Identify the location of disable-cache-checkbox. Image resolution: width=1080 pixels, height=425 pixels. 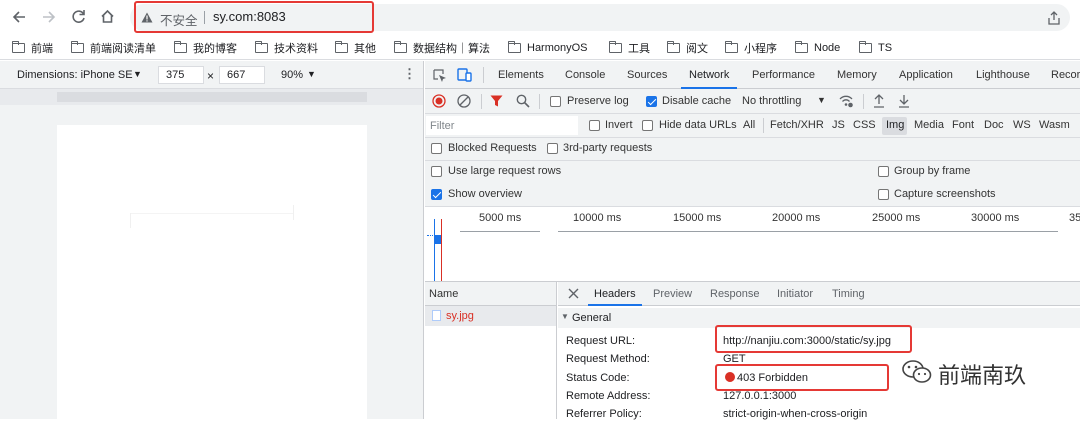
(651, 101).